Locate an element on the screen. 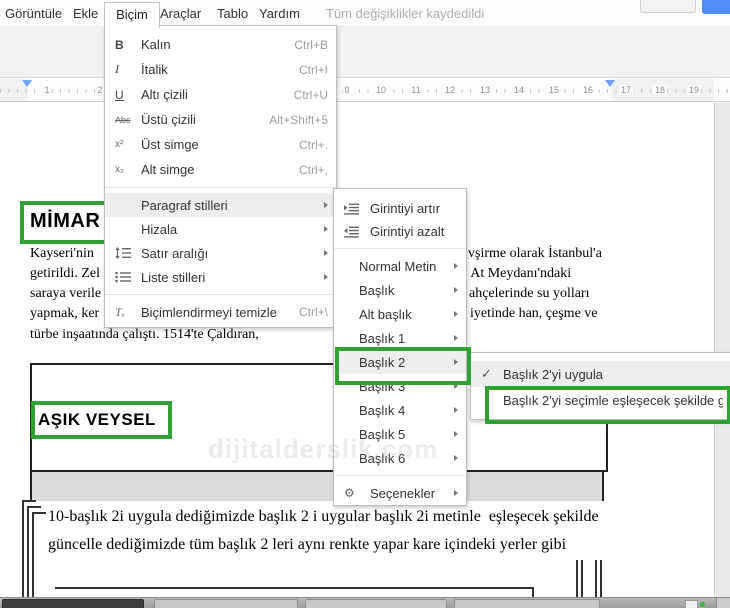 The image size is (730, 608). doc-table-gray-row is located at coordinates (317, 486).